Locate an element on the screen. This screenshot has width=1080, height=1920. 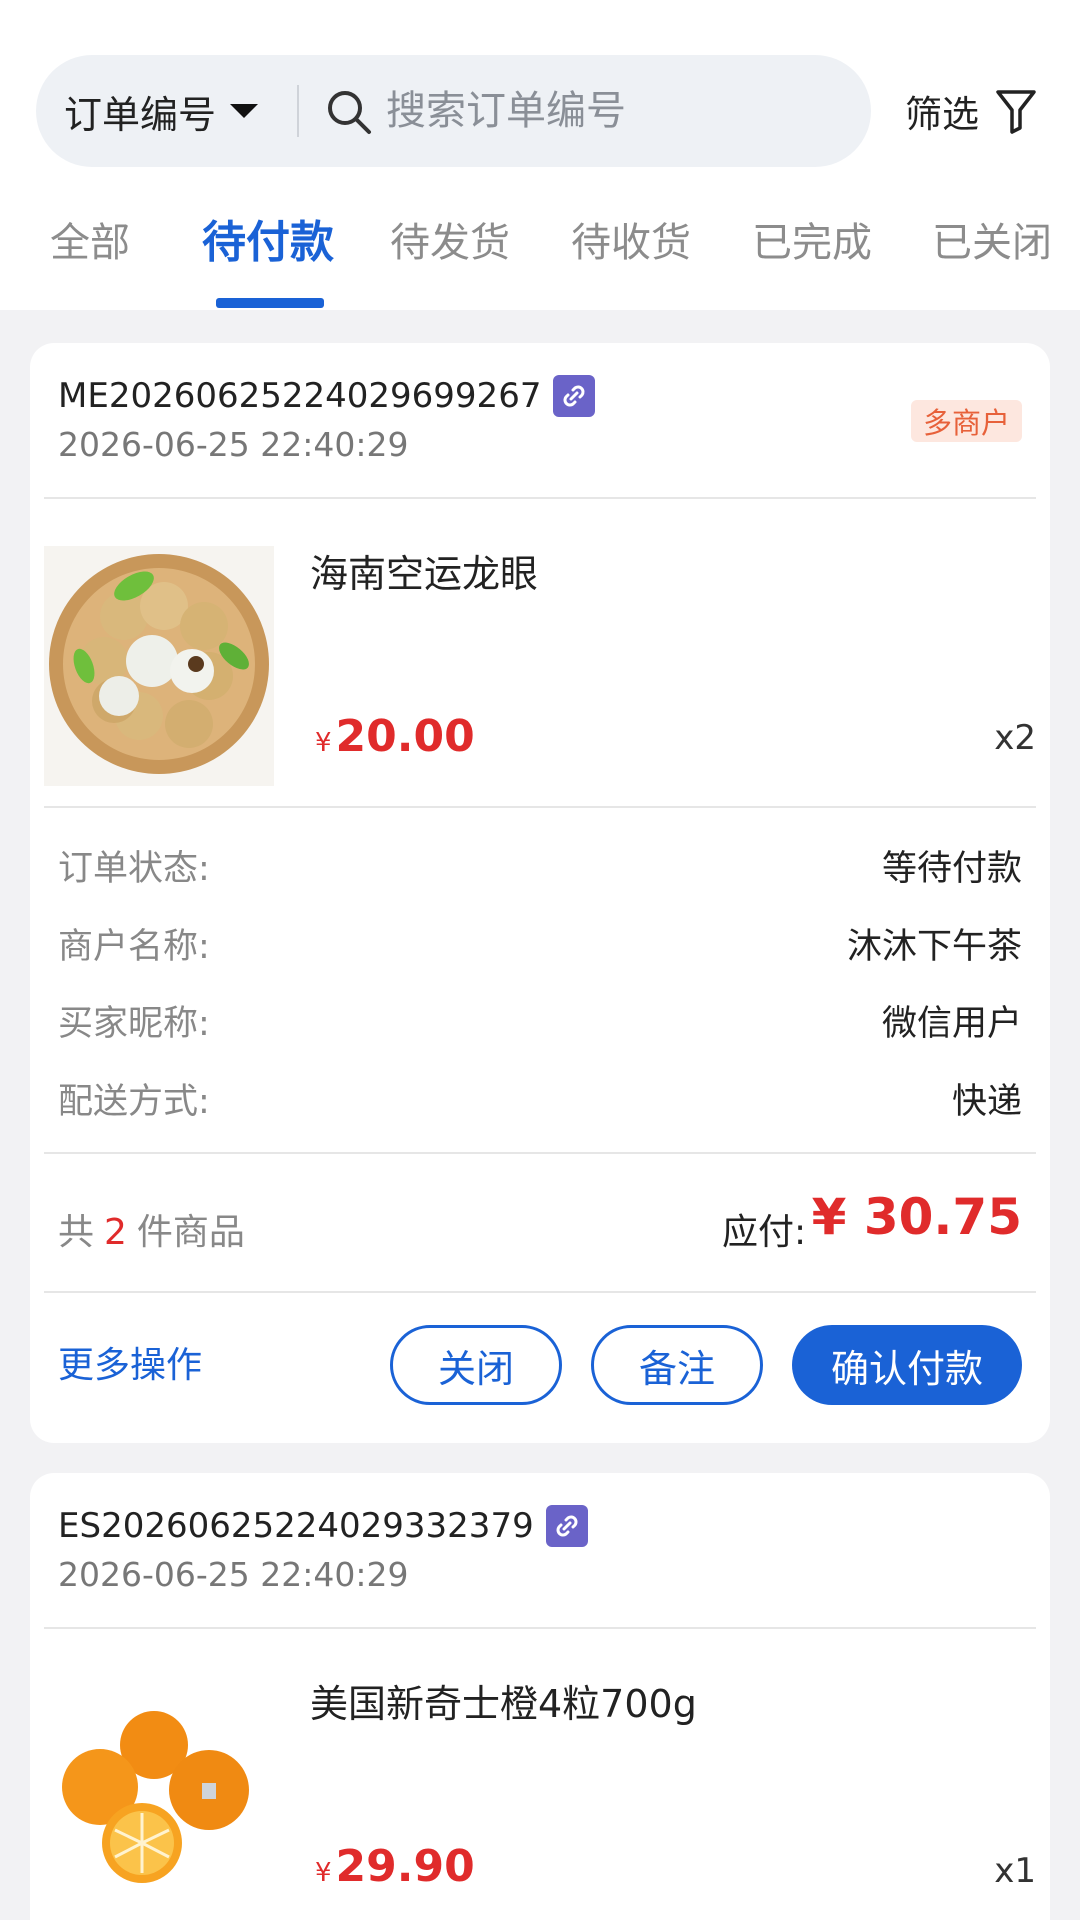
item-count-prefix: 共 is located at coordinates (76, 1232).